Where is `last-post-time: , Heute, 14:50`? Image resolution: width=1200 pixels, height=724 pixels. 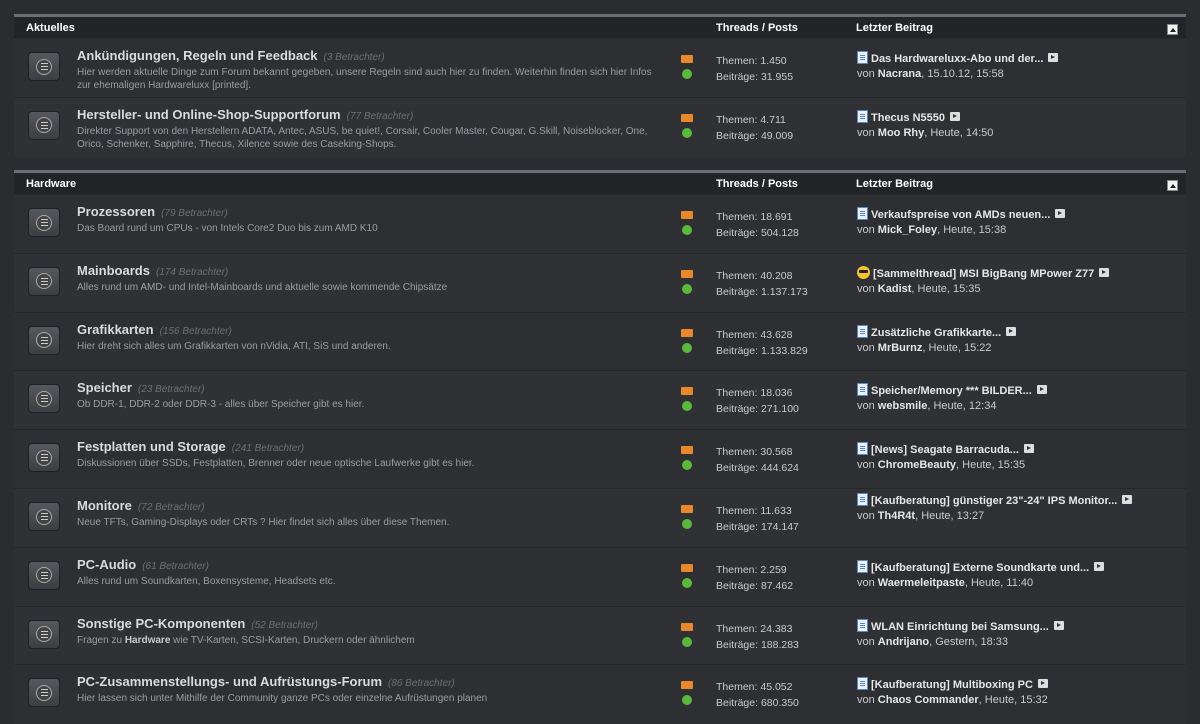
last-post-time: , Heute, 14:50 is located at coordinates (959, 132).